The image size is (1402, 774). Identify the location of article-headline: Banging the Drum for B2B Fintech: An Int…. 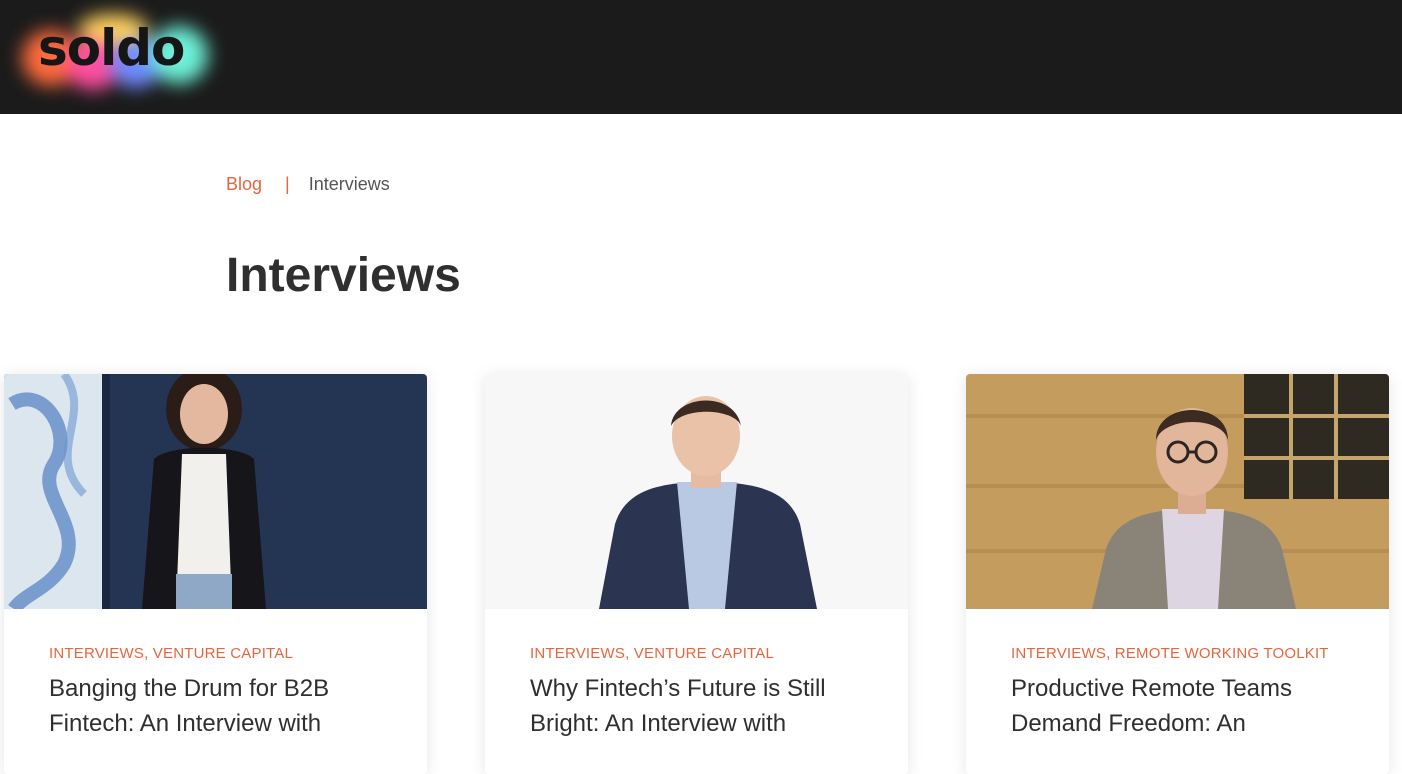
(219, 706).